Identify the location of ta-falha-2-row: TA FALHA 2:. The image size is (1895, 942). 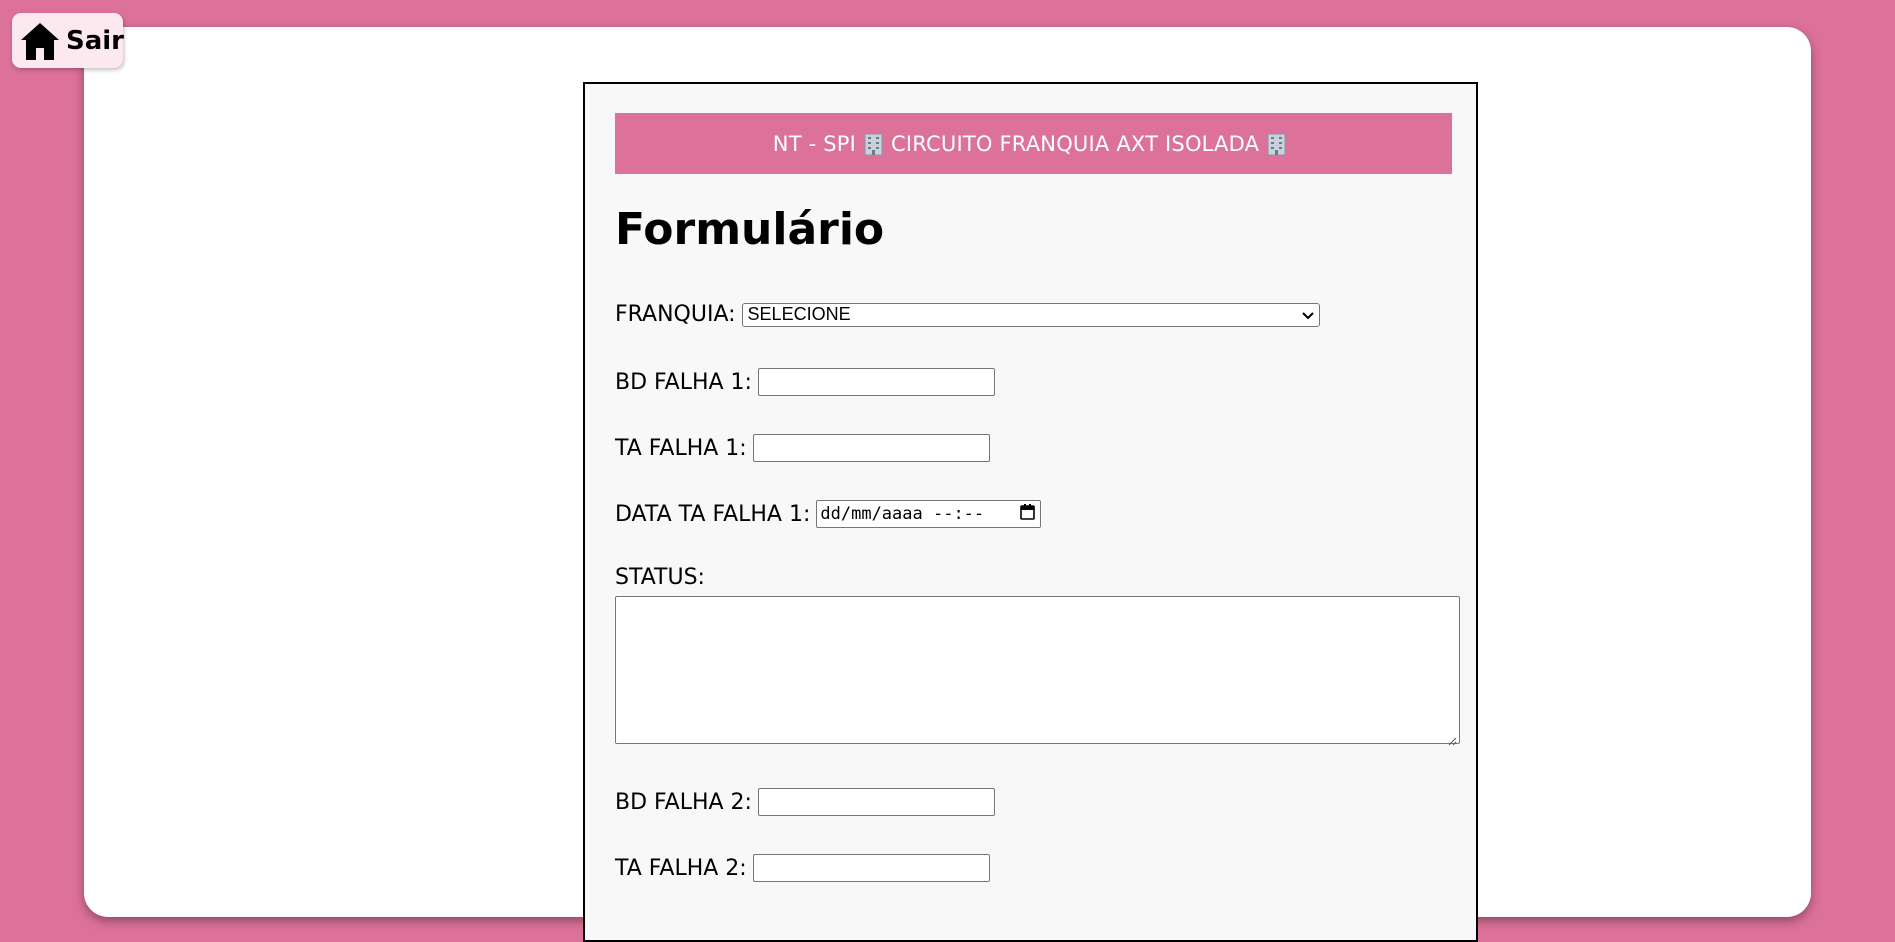
(802, 868).